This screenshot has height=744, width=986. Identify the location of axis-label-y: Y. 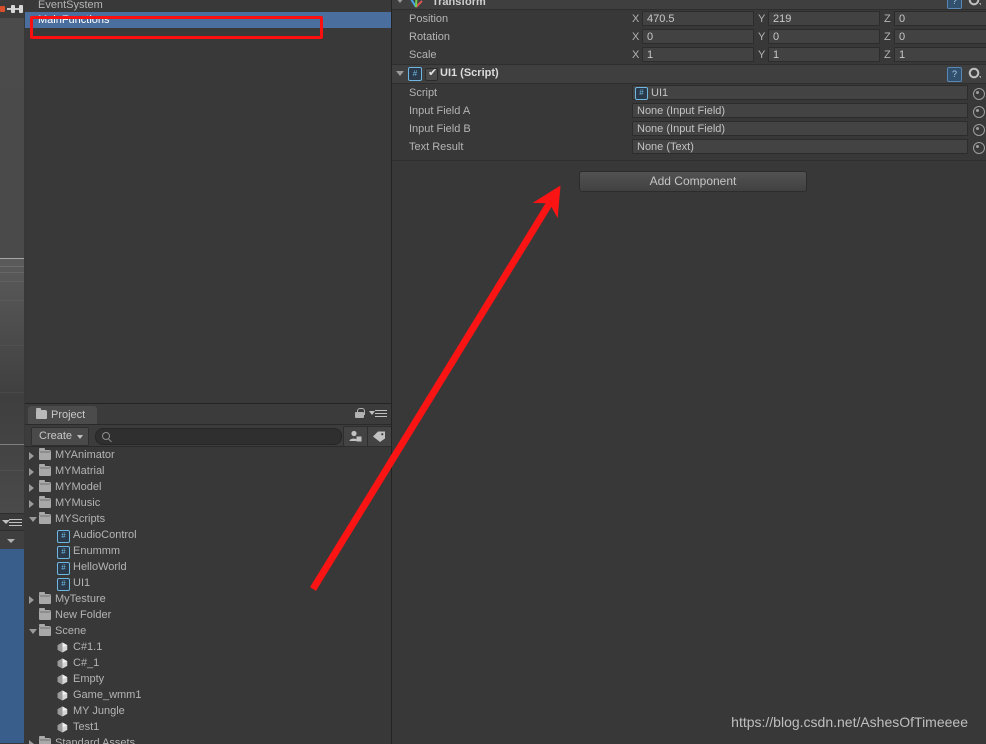
(762, 37).